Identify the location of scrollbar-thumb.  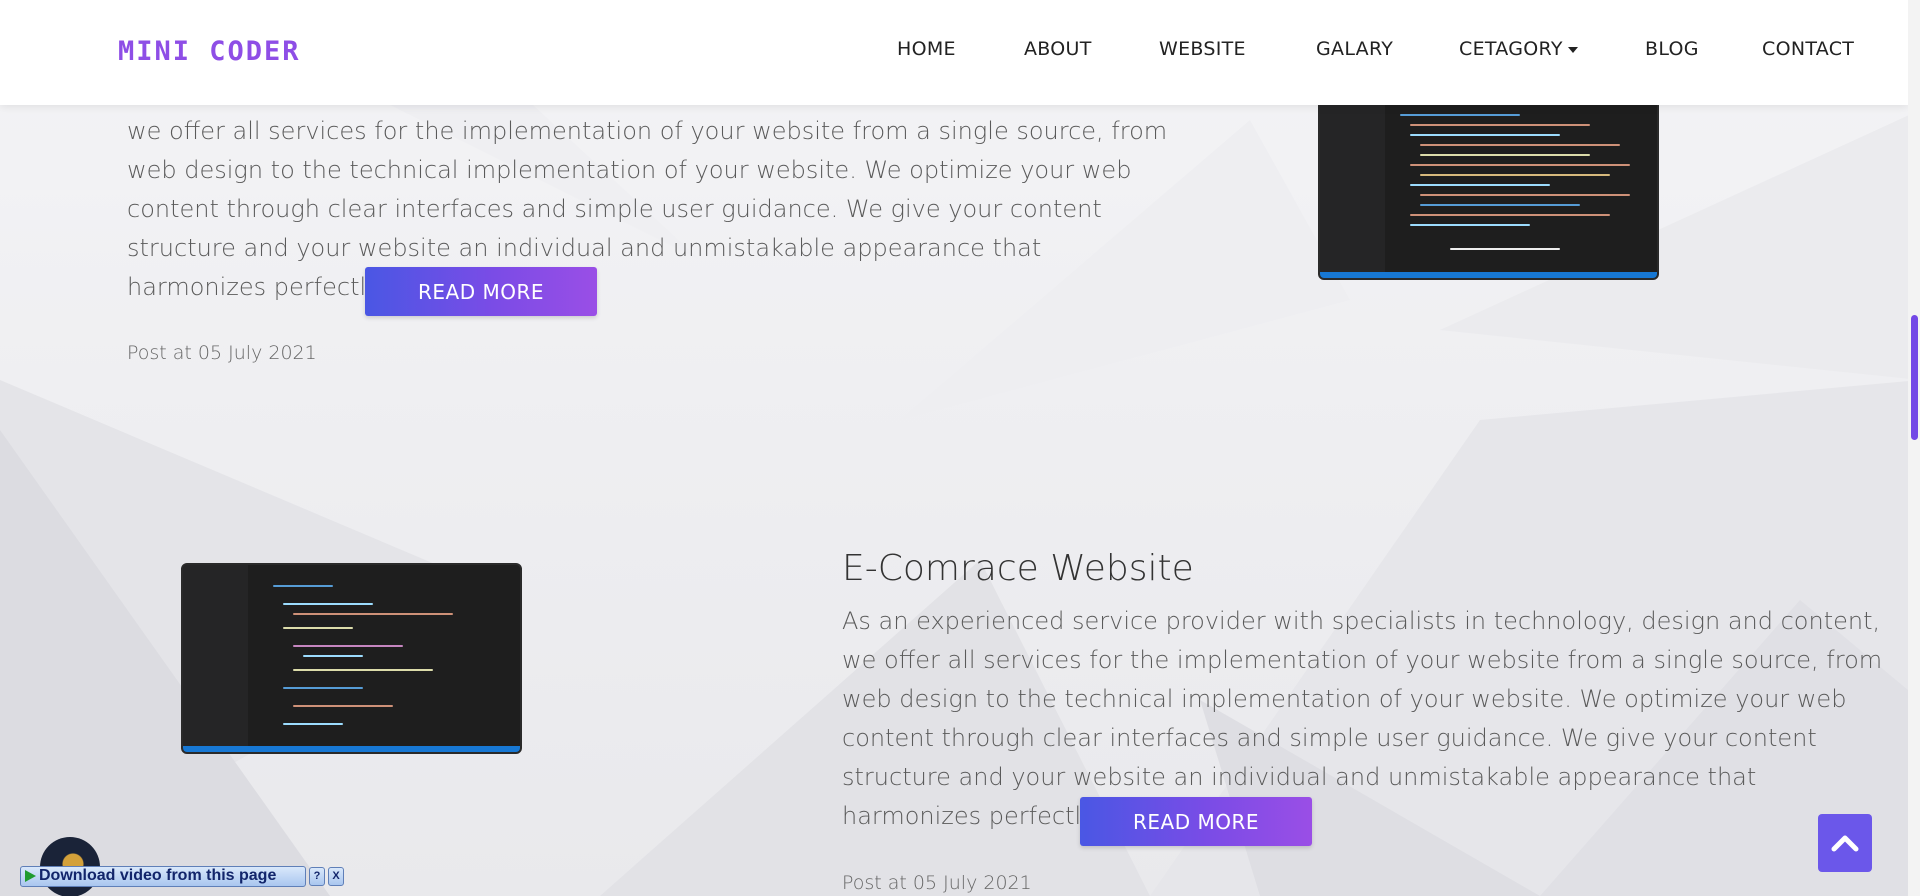
(1914, 377).